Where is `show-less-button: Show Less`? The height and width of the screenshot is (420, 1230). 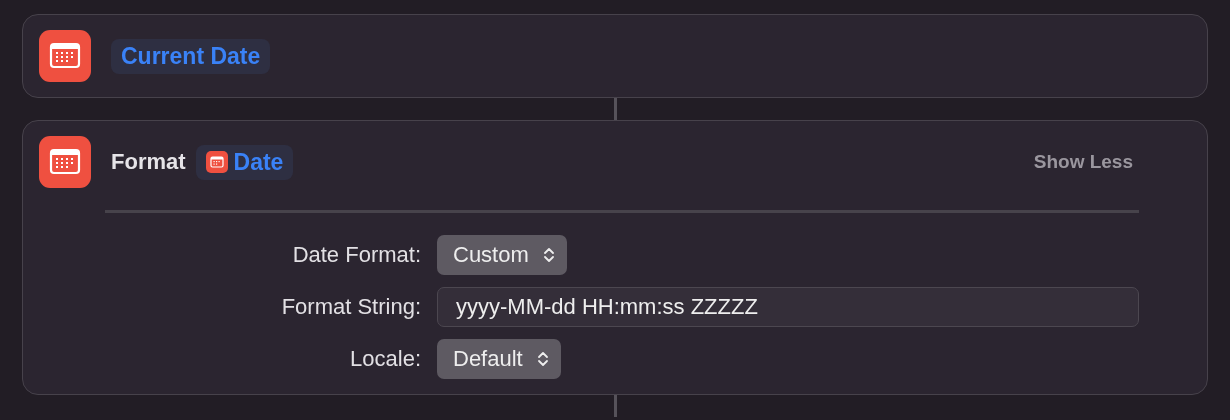
show-less-button: Show Less is located at coordinates (1083, 162).